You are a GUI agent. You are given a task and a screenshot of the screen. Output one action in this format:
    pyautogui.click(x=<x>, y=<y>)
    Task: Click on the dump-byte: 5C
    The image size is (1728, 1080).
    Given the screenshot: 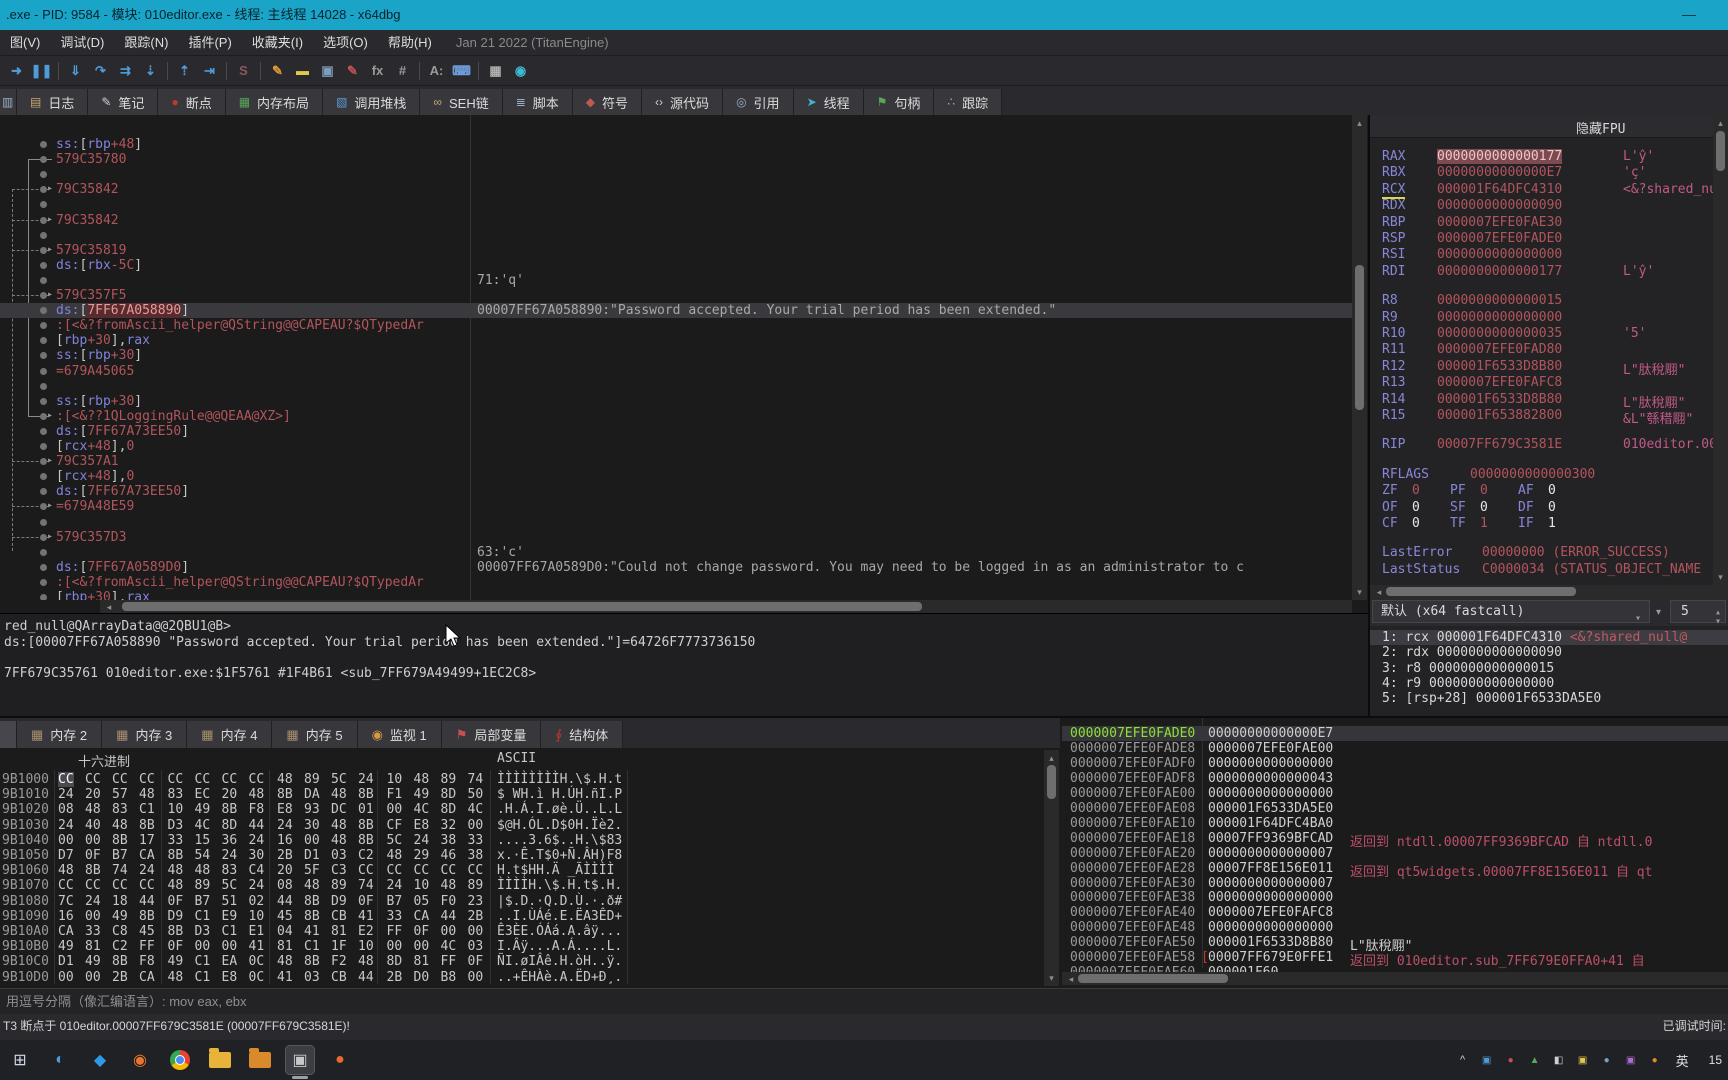 What is the action you would take?
    pyautogui.click(x=230, y=885)
    